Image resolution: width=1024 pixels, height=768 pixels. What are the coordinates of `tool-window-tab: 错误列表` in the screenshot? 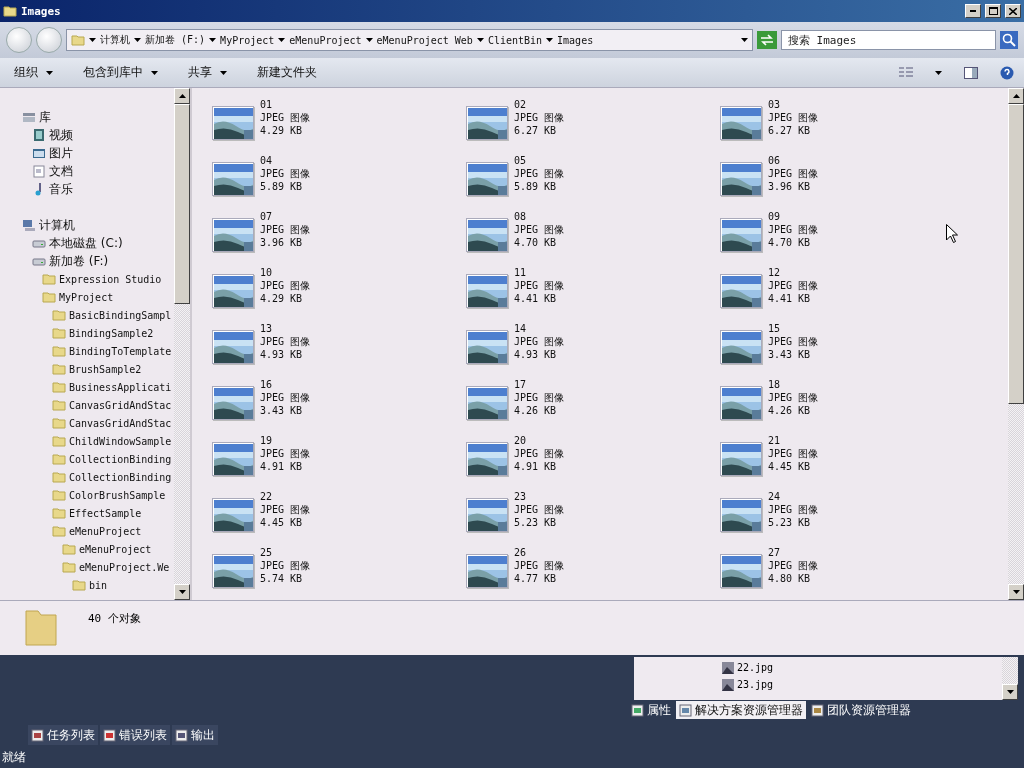 It's located at (135, 735).